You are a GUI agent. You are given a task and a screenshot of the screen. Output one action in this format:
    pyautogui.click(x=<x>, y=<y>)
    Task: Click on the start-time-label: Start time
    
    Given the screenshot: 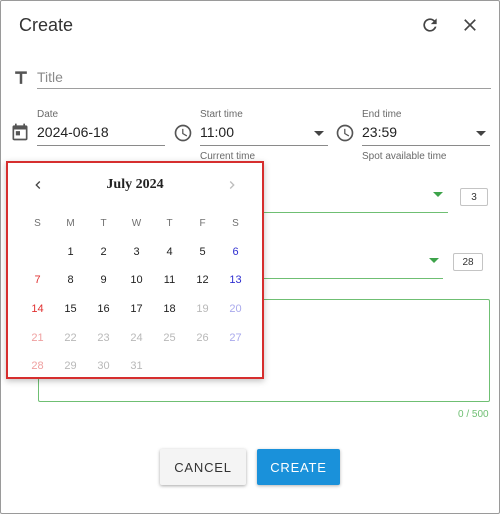 What is the action you would take?
    pyautogui.click(x=221, y=114)
    